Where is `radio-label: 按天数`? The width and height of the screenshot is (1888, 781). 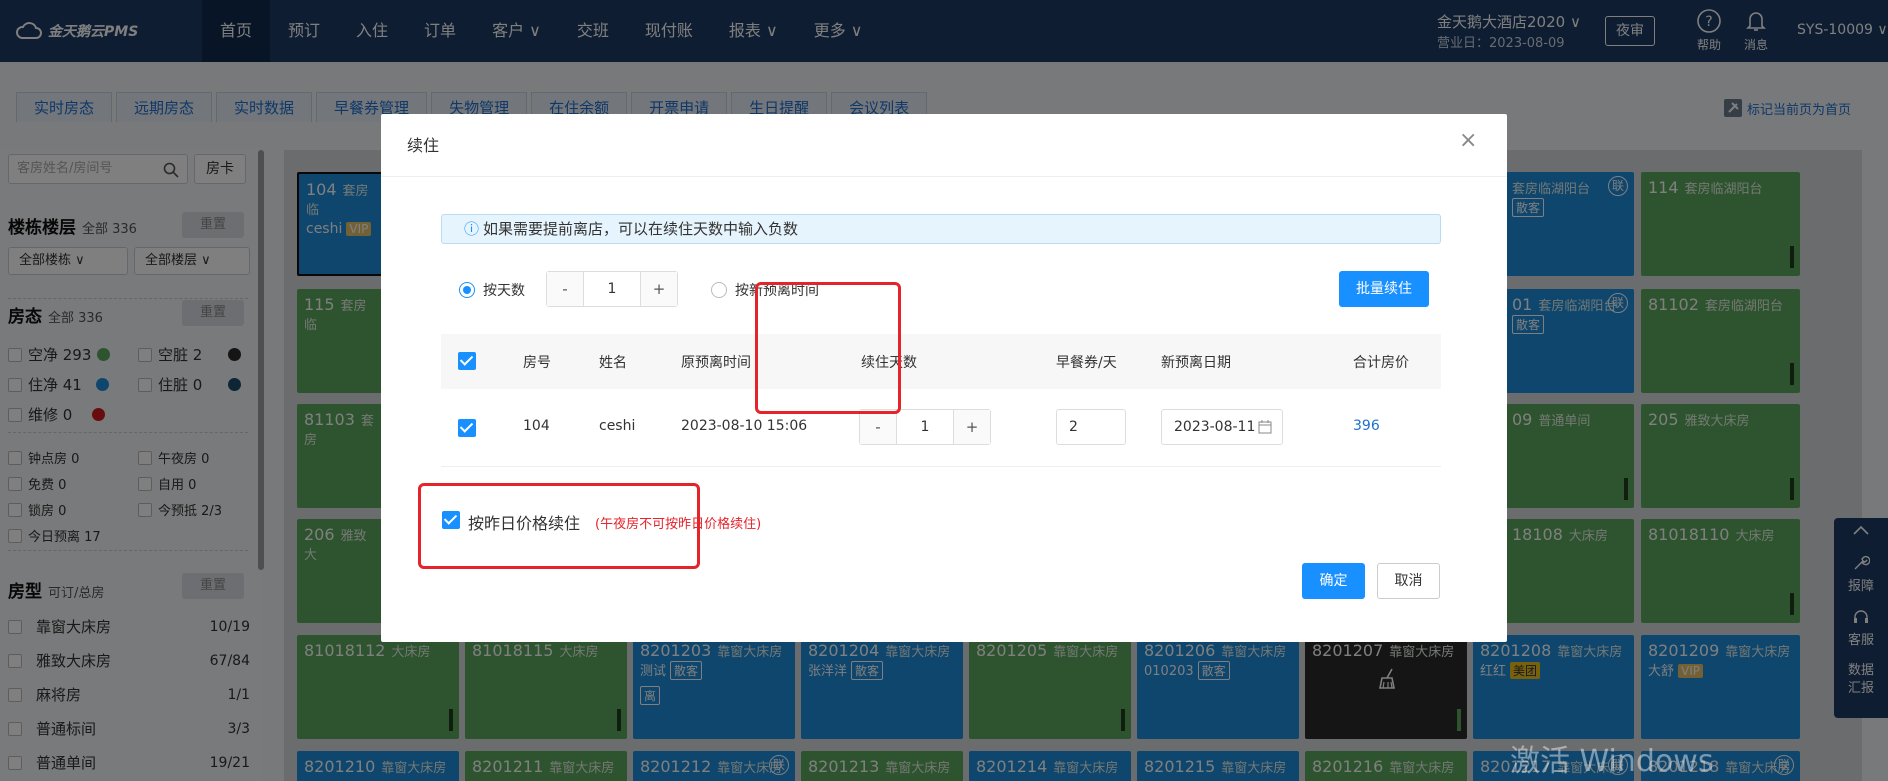
radio-label: 按天数 is located at coordinates (504, 291).